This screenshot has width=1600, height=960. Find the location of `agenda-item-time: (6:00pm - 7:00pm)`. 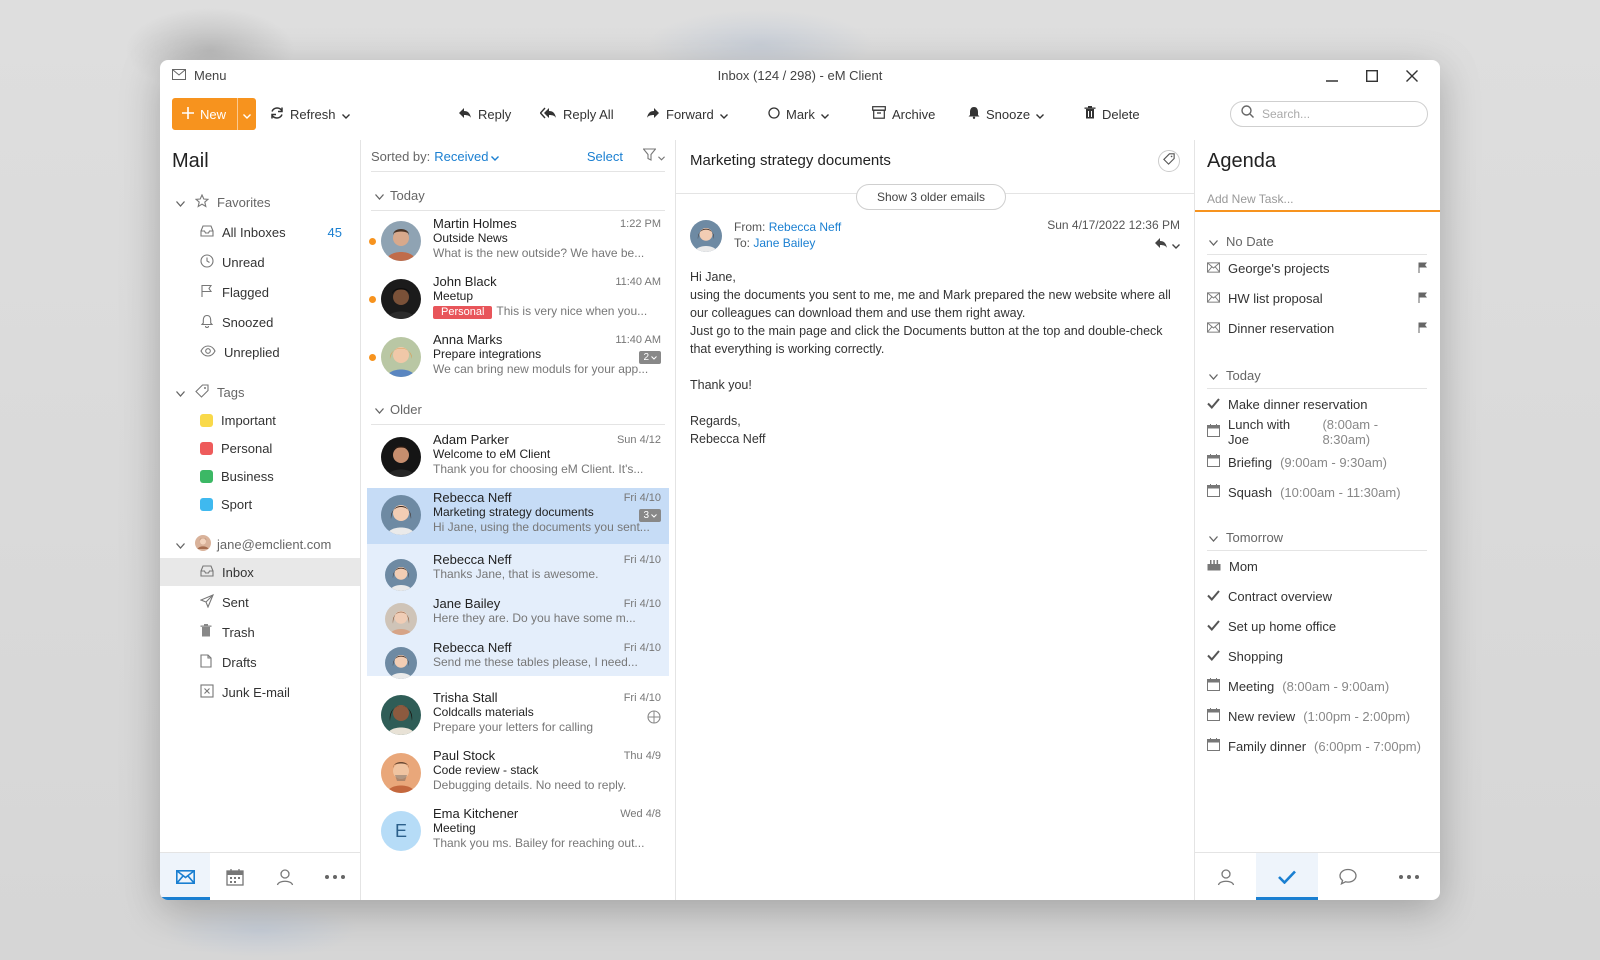

agenda-item-time: (6:00pm - 7:00pm) is located at coordinates (1367, 746).